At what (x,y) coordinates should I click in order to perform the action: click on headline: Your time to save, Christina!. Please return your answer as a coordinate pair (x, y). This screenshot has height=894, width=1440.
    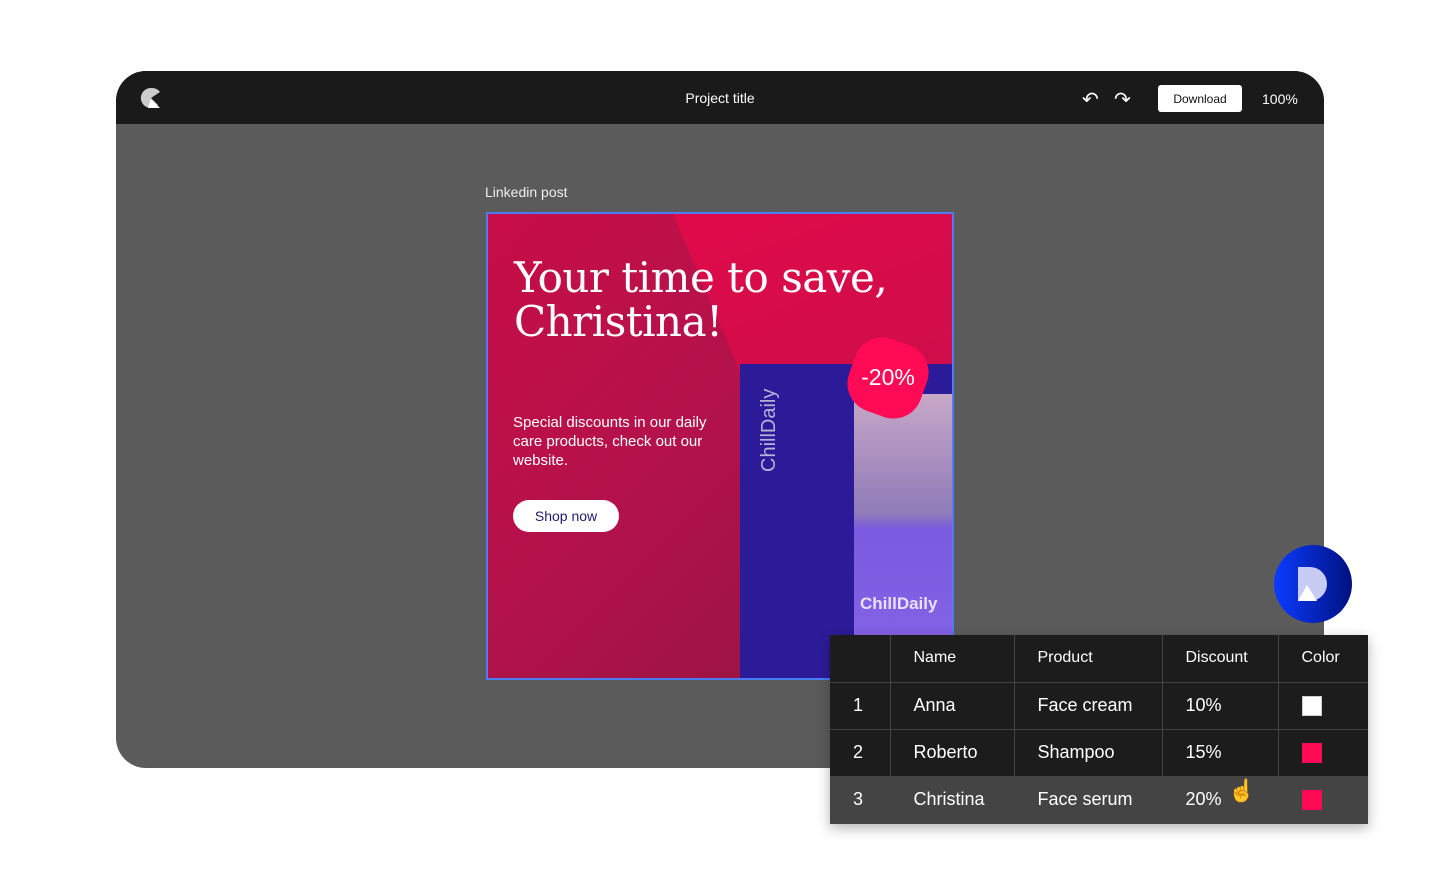
    Looking at the image, I should click on (701, 299).